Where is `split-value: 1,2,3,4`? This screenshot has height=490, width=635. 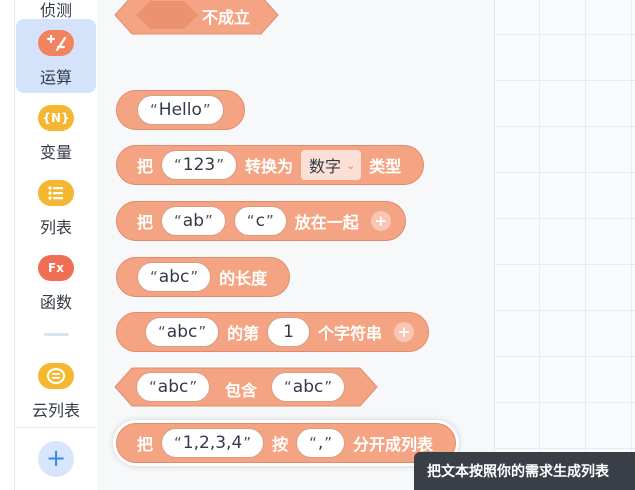
split-value: 1,2,3,4 is located at coordinates (212, 443).